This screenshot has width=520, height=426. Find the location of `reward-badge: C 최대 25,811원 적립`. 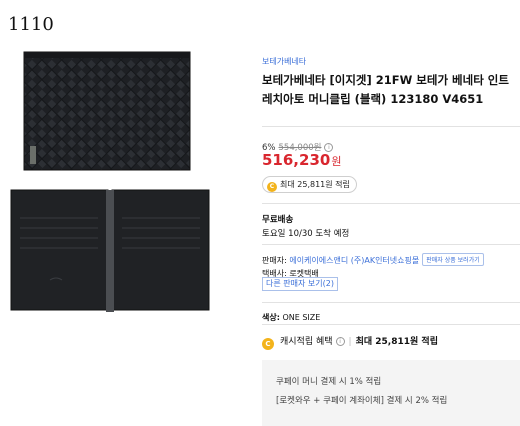

reward-badge: C 최대 25,811원 적립 is located at coordinates (309, 184).